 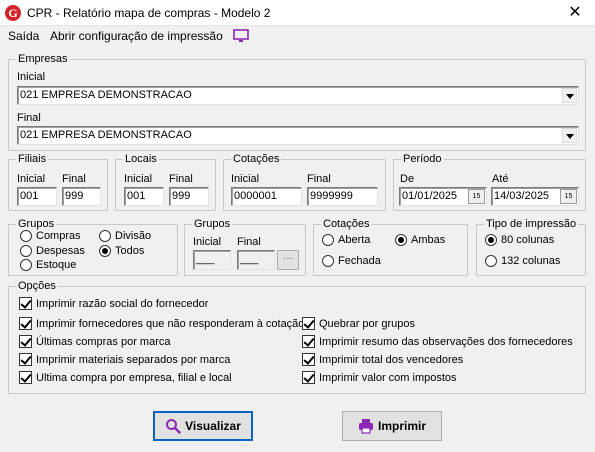 What do you see at coordinates (522, 196) in the screenshot?
I see `periodo-ate-value: 14/03/2025` at bounding box center [522, 196].